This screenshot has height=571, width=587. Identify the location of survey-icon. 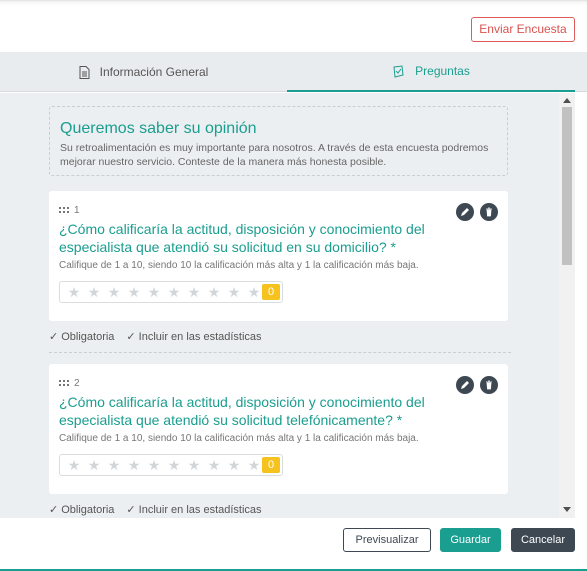
(398, 71).